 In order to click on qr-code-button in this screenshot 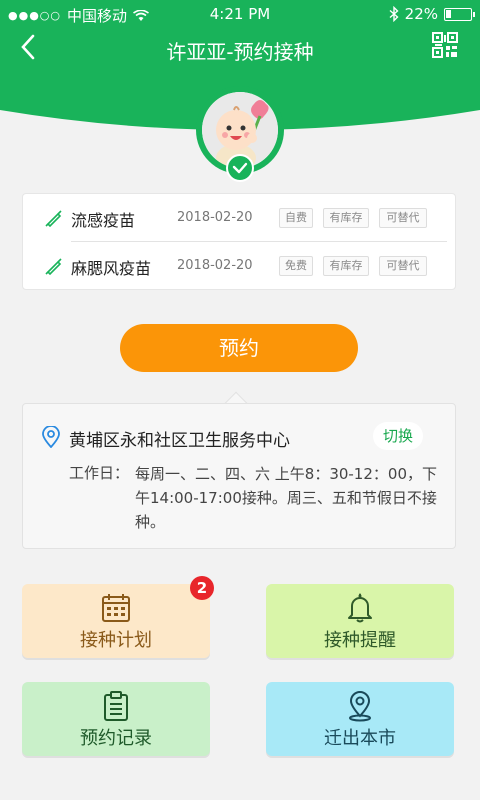, I will do `click(445, 45)`.